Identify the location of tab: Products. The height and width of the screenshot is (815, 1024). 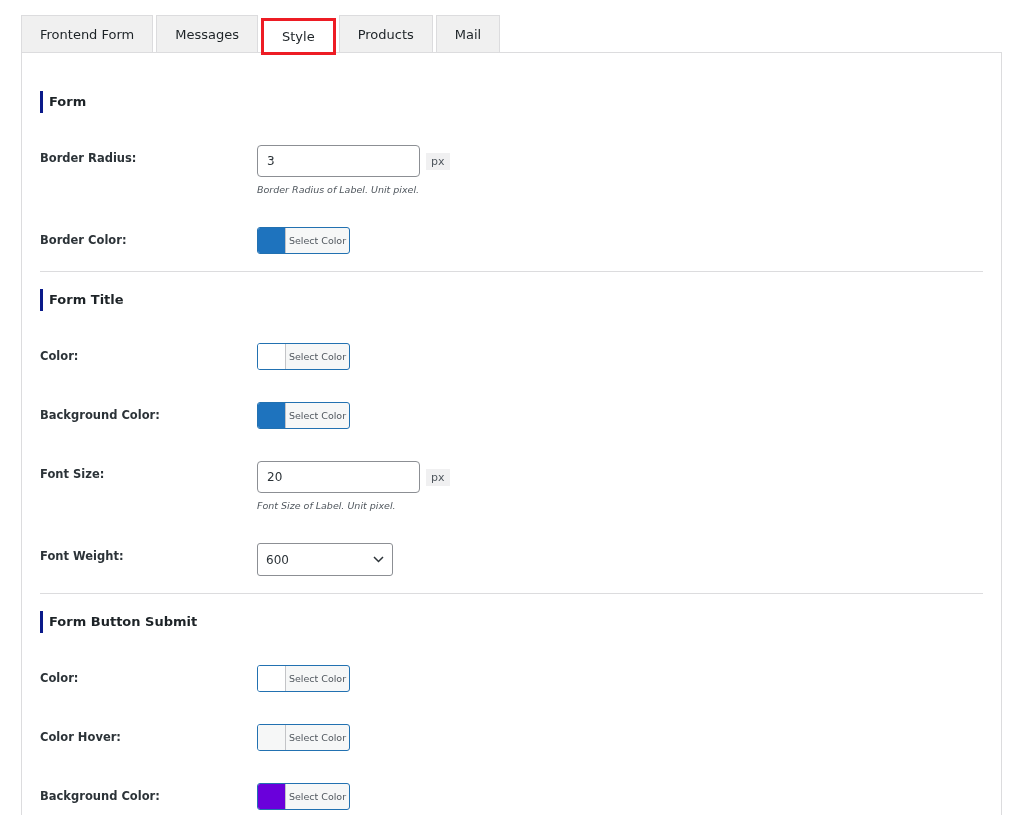
(385, 33).